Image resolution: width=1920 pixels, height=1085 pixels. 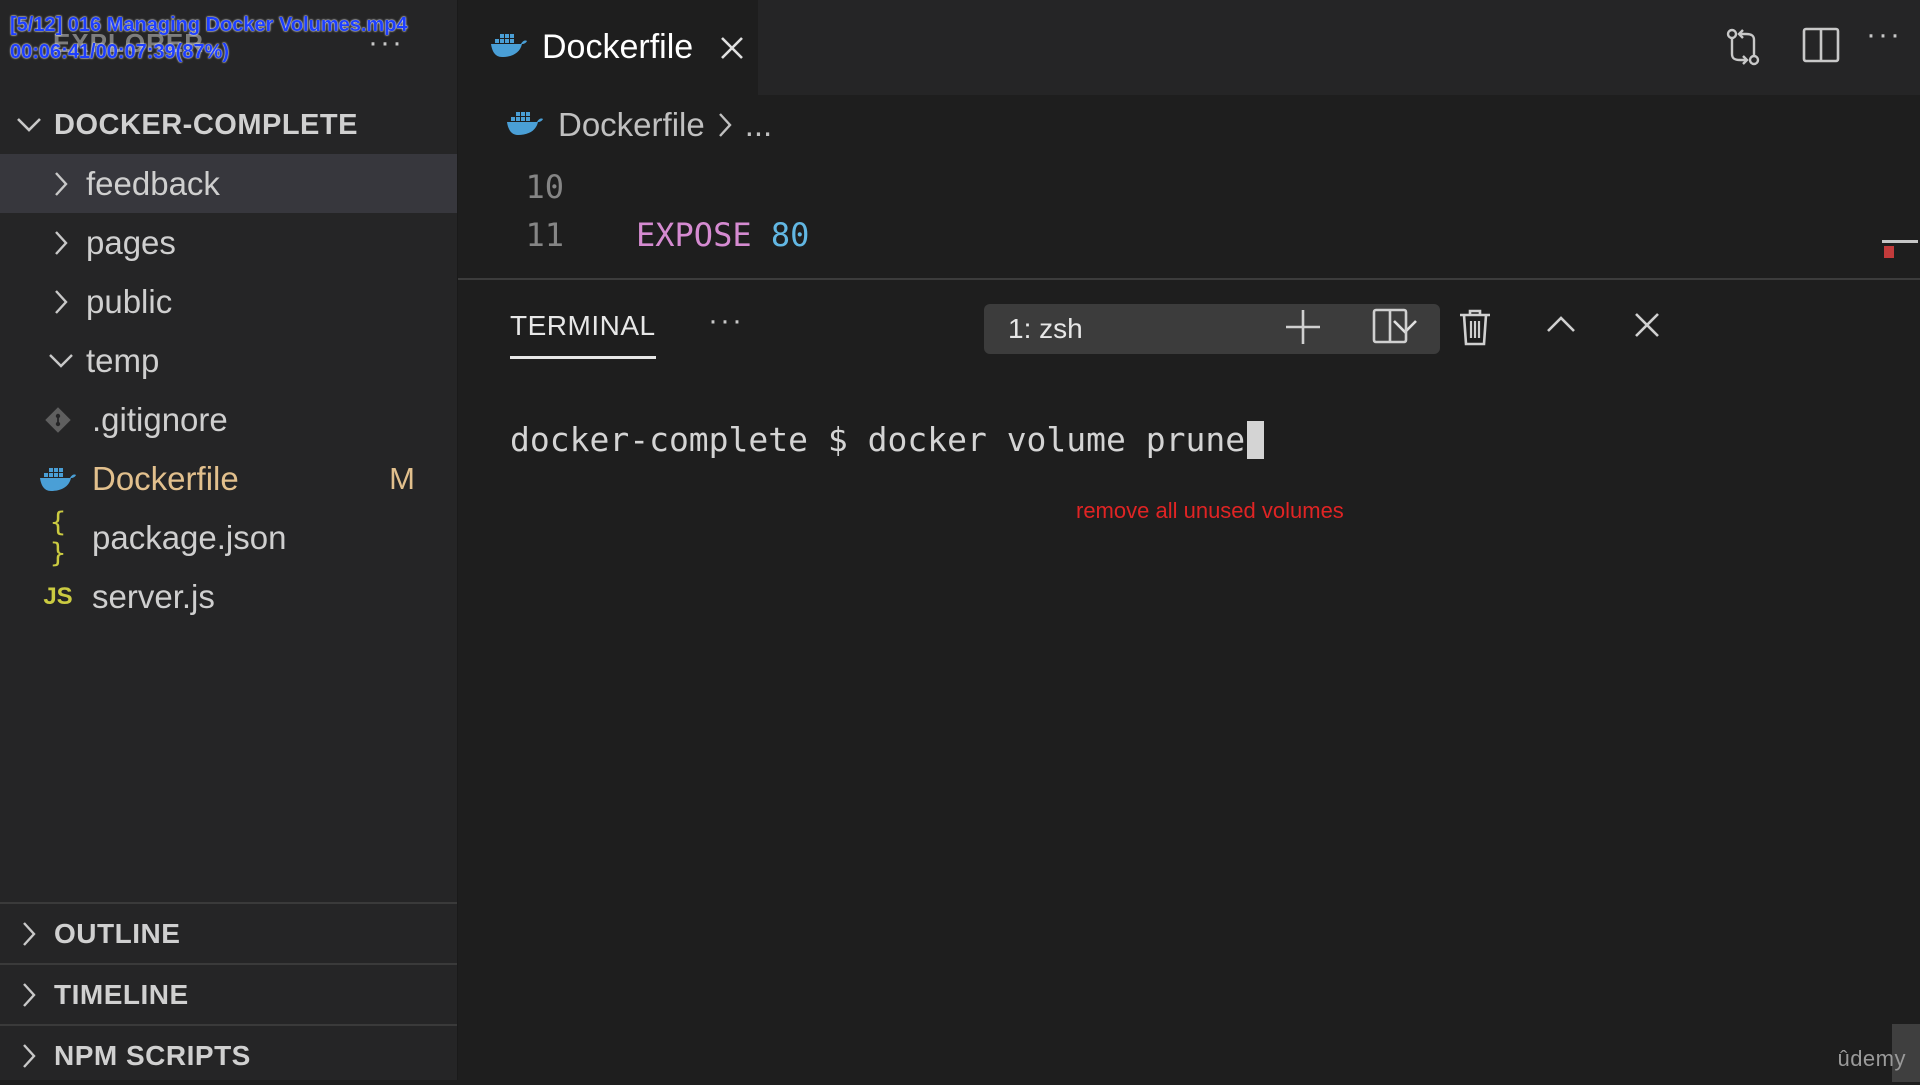 What do you see at coordinates (153, 183) in the screenshot?
I see `tree-item-label: feedback` at bounding box center [153, 183].